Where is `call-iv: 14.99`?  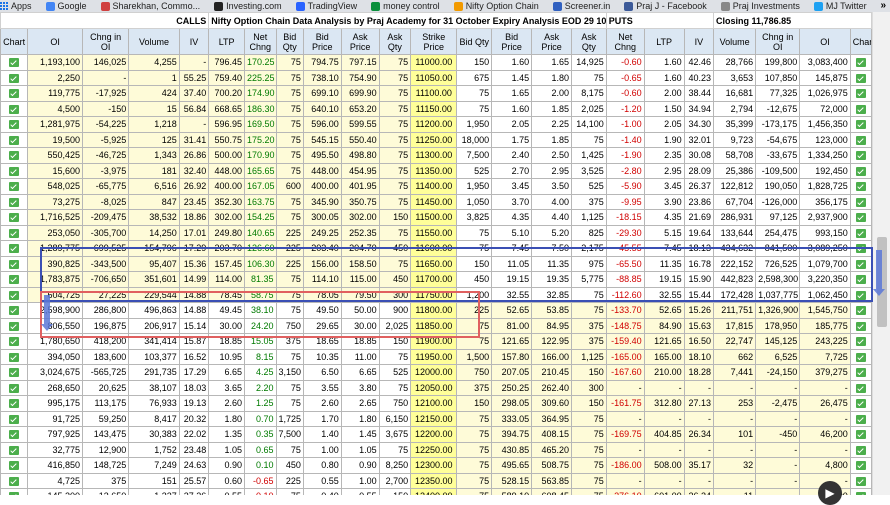
call-iv: 14.99 is located at coordinates (194, 279).